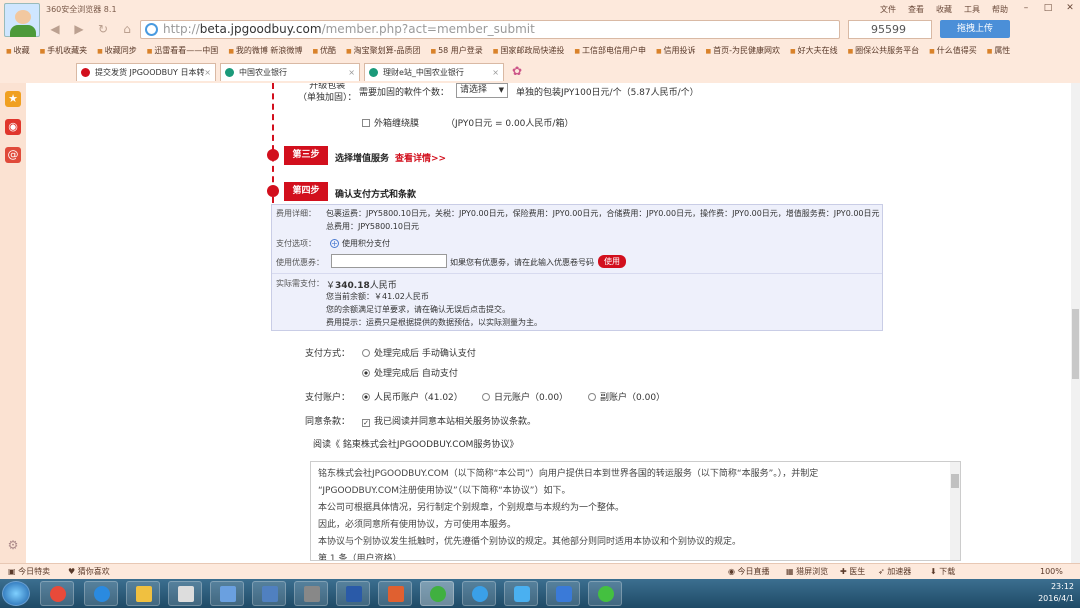  Describe the element at coordinates (852, 571) in the screenshot. I see `doctor-link: ✚ 医生` at that location.